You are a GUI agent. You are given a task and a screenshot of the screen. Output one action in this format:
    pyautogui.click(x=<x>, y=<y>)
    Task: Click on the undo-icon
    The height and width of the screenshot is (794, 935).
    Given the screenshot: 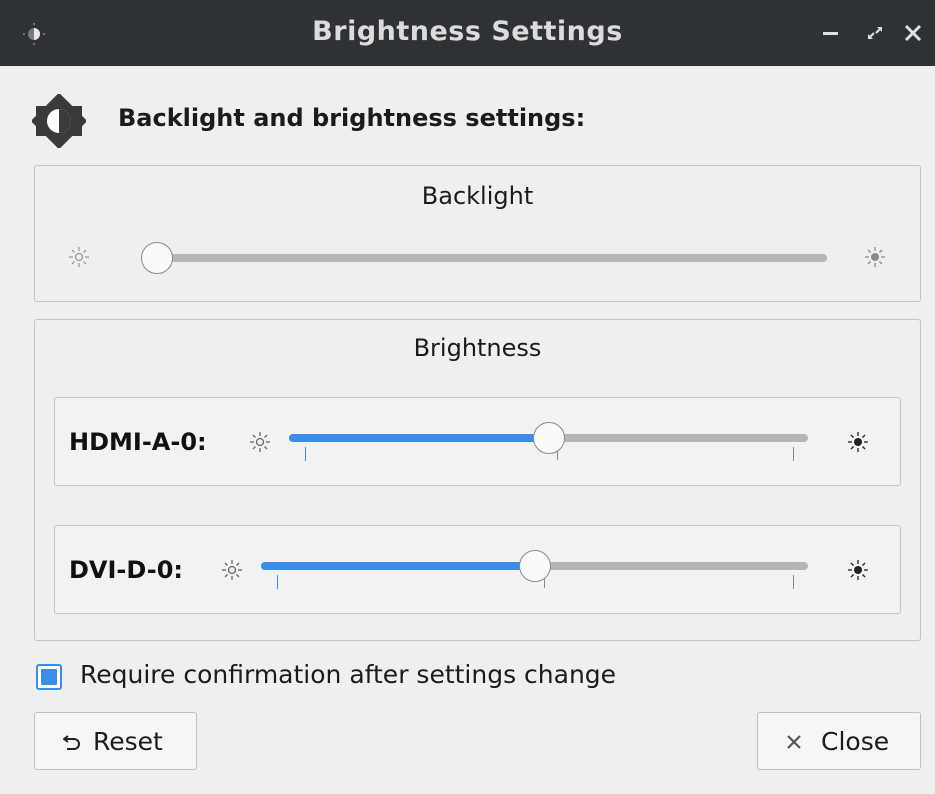 What is the action you would take?
    pyautogui.click(x=71, y=742)
    